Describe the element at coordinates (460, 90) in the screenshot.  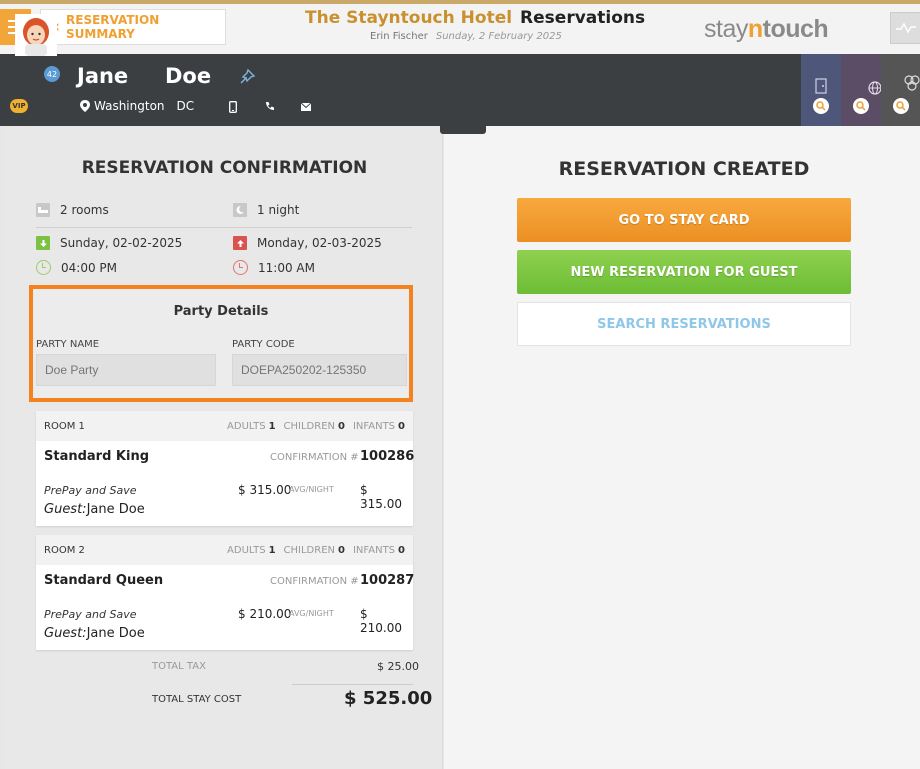
I see `guest-bar` at that location.